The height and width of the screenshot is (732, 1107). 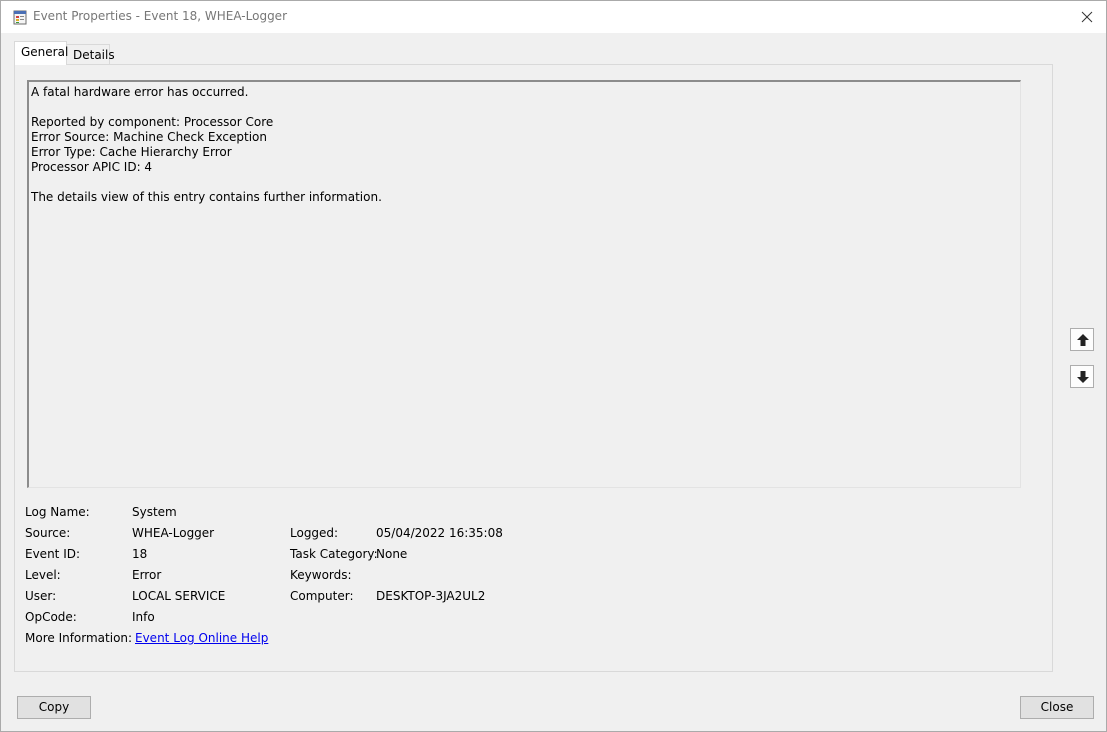 What do you see at coordinates (173, 533) in the screenshot?
I see `source-value: WHEA-Logger` at bounding box center [173, 533].